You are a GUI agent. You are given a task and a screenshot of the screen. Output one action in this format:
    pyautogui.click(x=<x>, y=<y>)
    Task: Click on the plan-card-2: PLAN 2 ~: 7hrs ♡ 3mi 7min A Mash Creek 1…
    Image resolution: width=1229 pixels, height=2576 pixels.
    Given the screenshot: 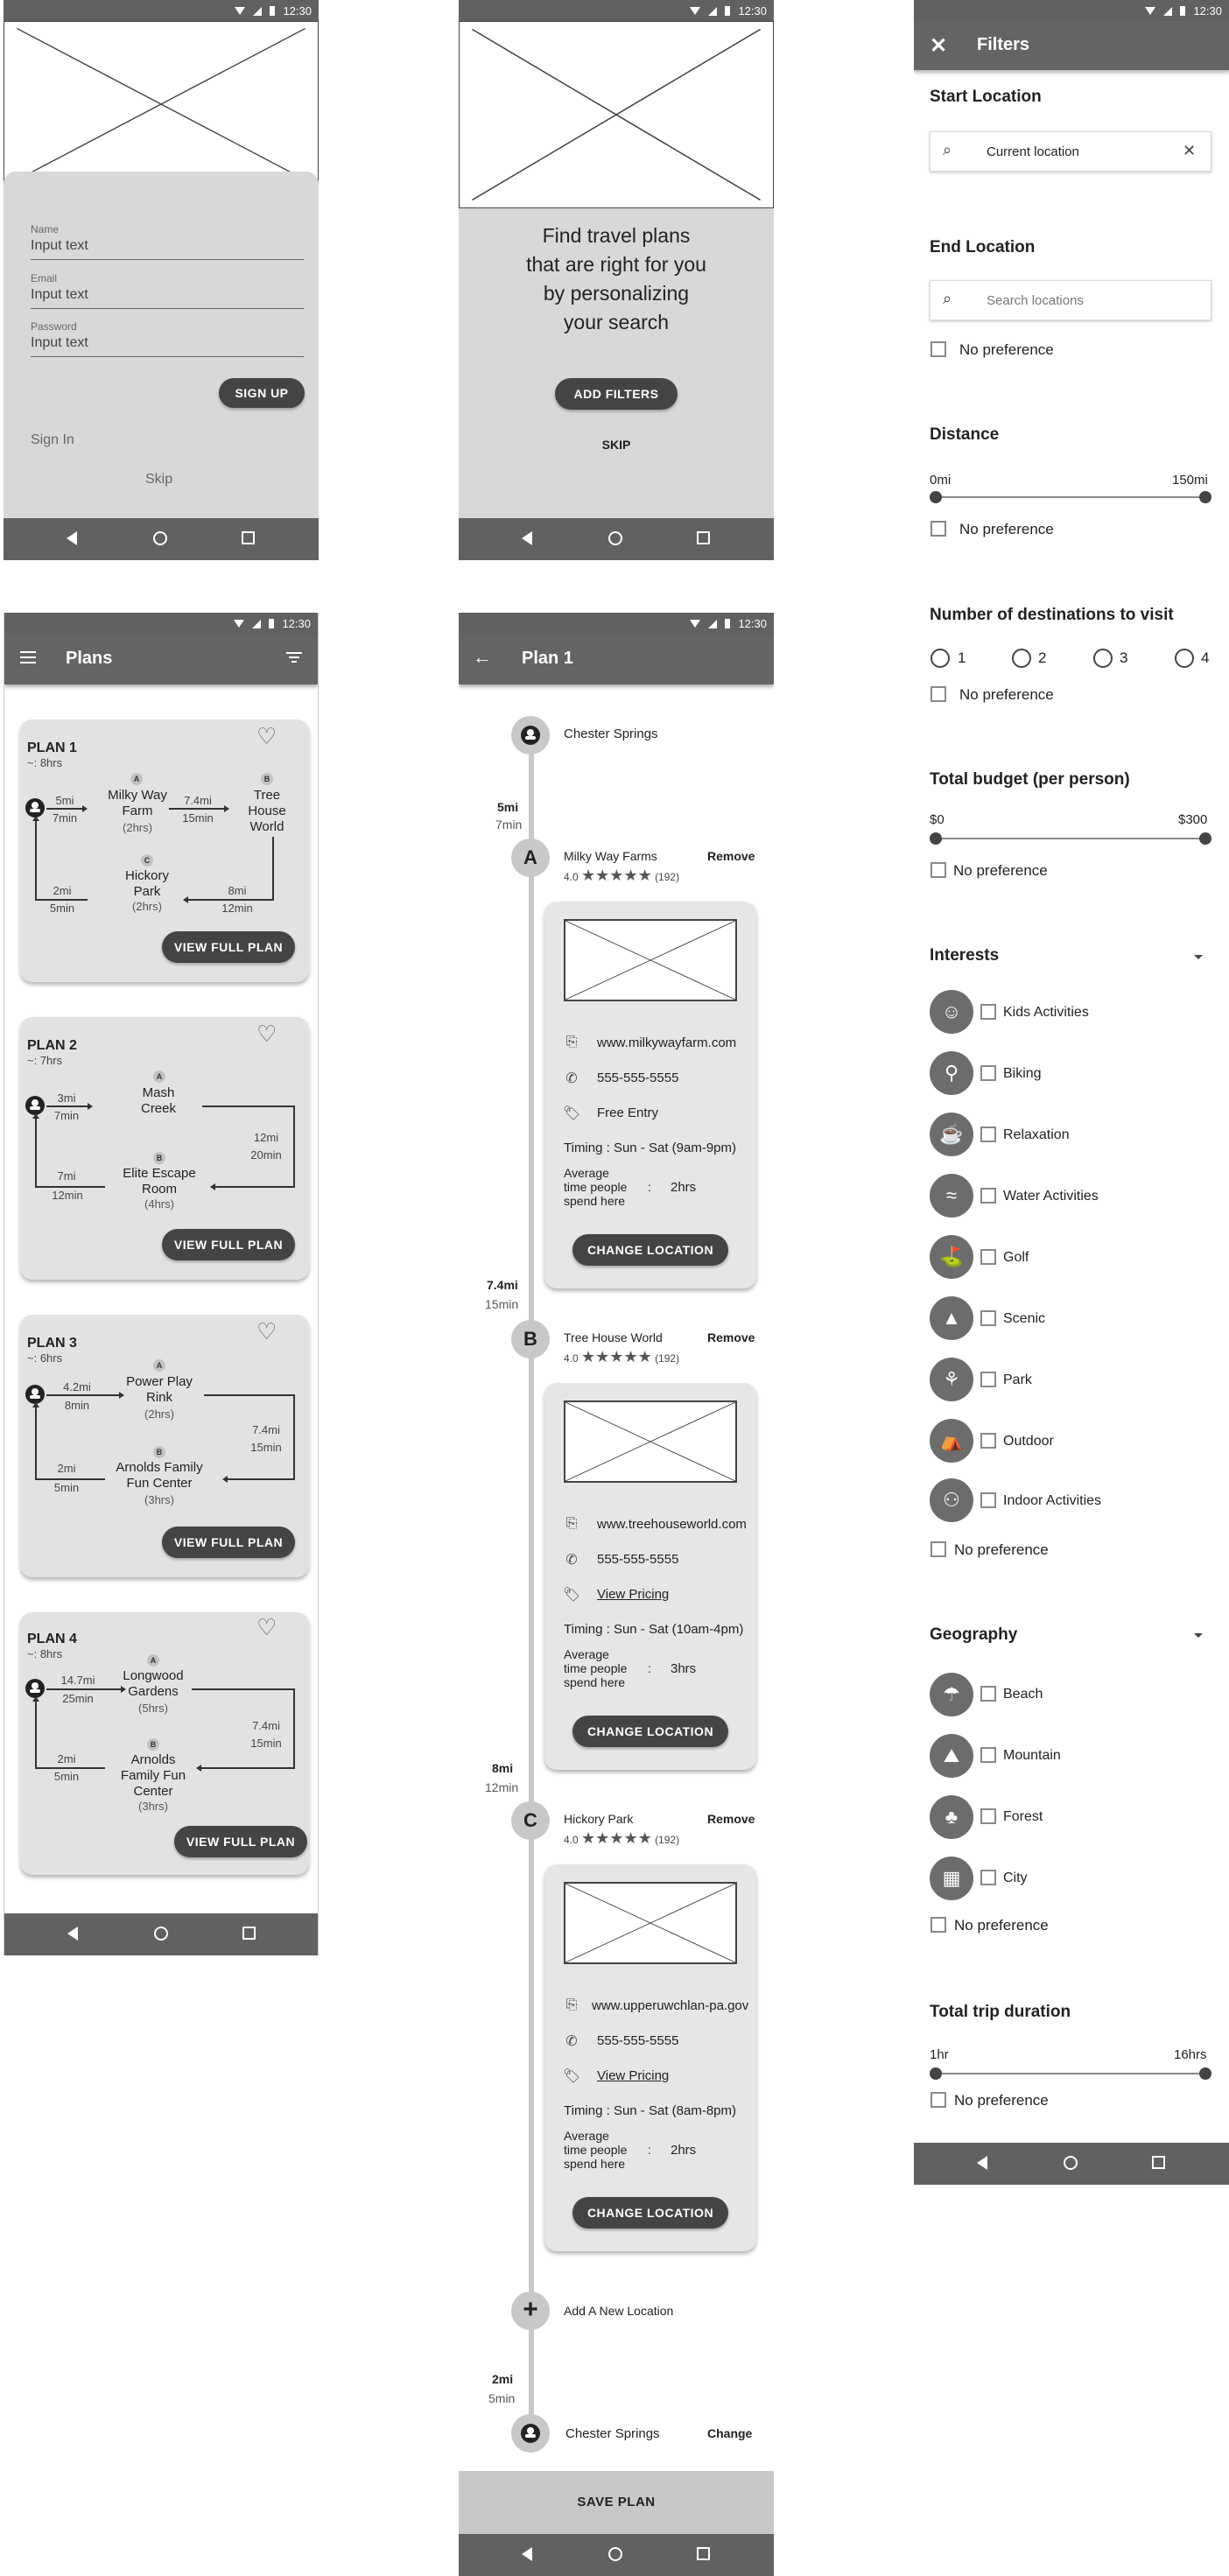 What is the action you would take?
    pyautogui.click(x=164, y=1149)
    